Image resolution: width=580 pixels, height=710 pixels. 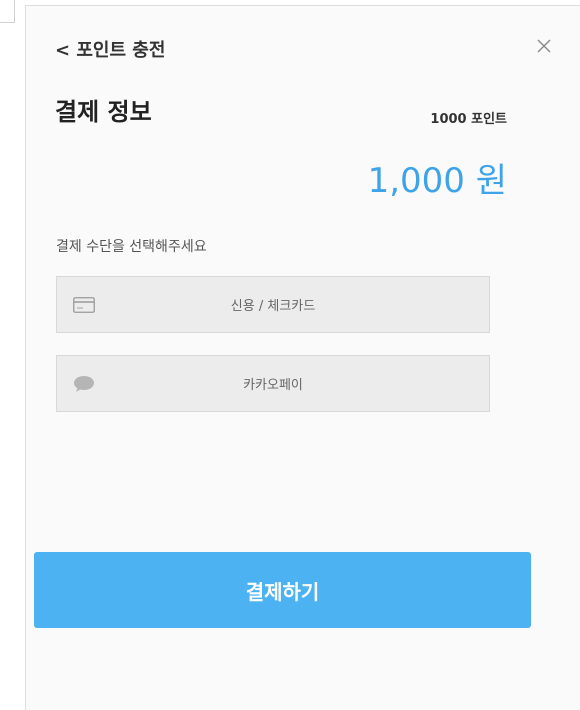 I want to click on background-window-edge, so click(x=7, y=11).